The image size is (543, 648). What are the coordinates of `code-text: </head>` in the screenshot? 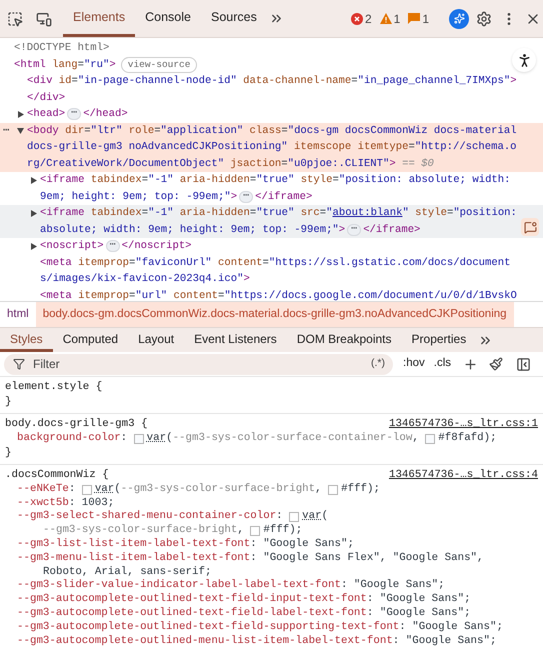 It's located at (105, 114).